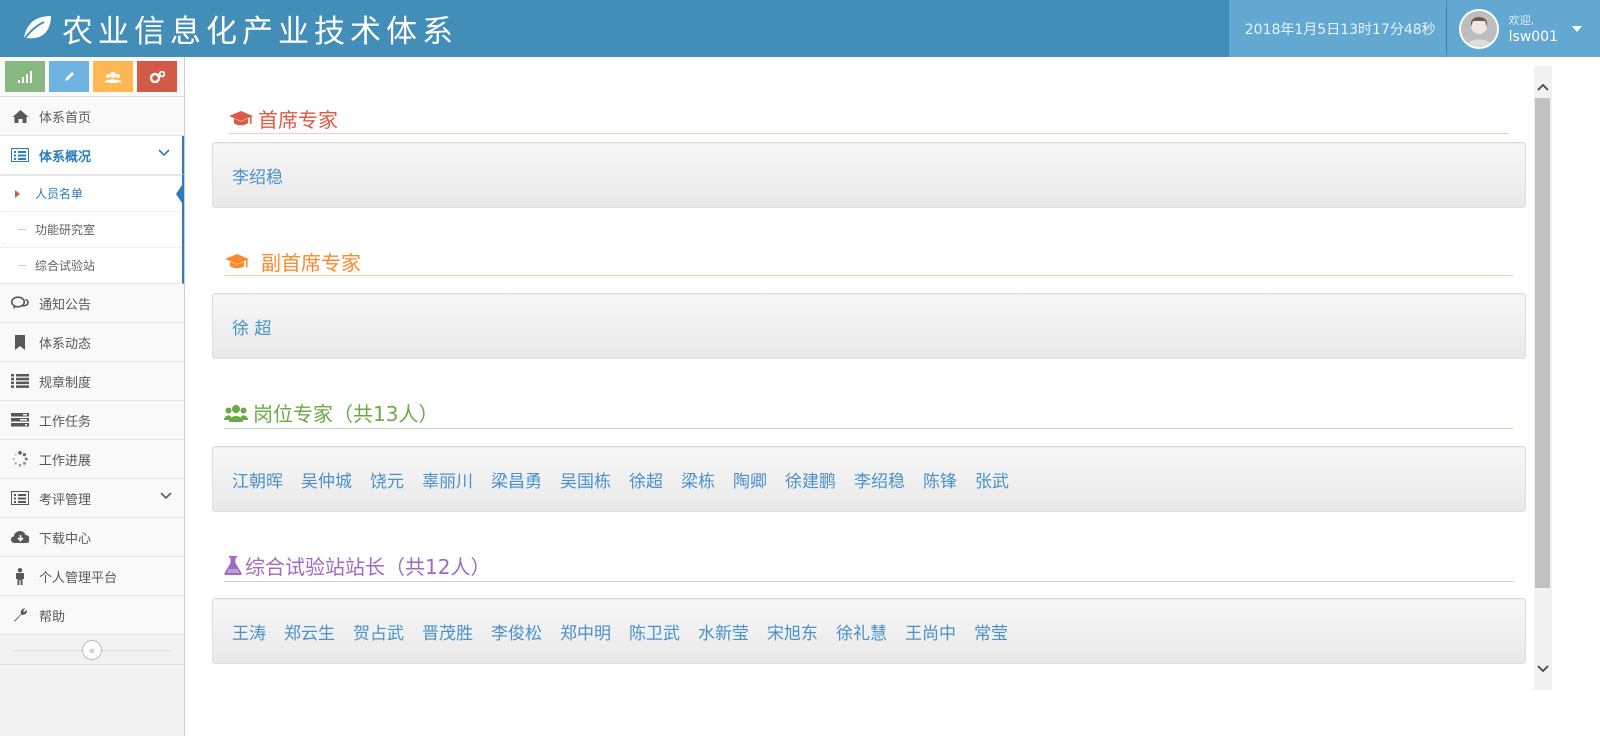 The image size is (1600, 736). What do you see at coordinates (930, 631) in the screenshot?
I see `person-link: 王尚中` at bounding box center [930, 631].